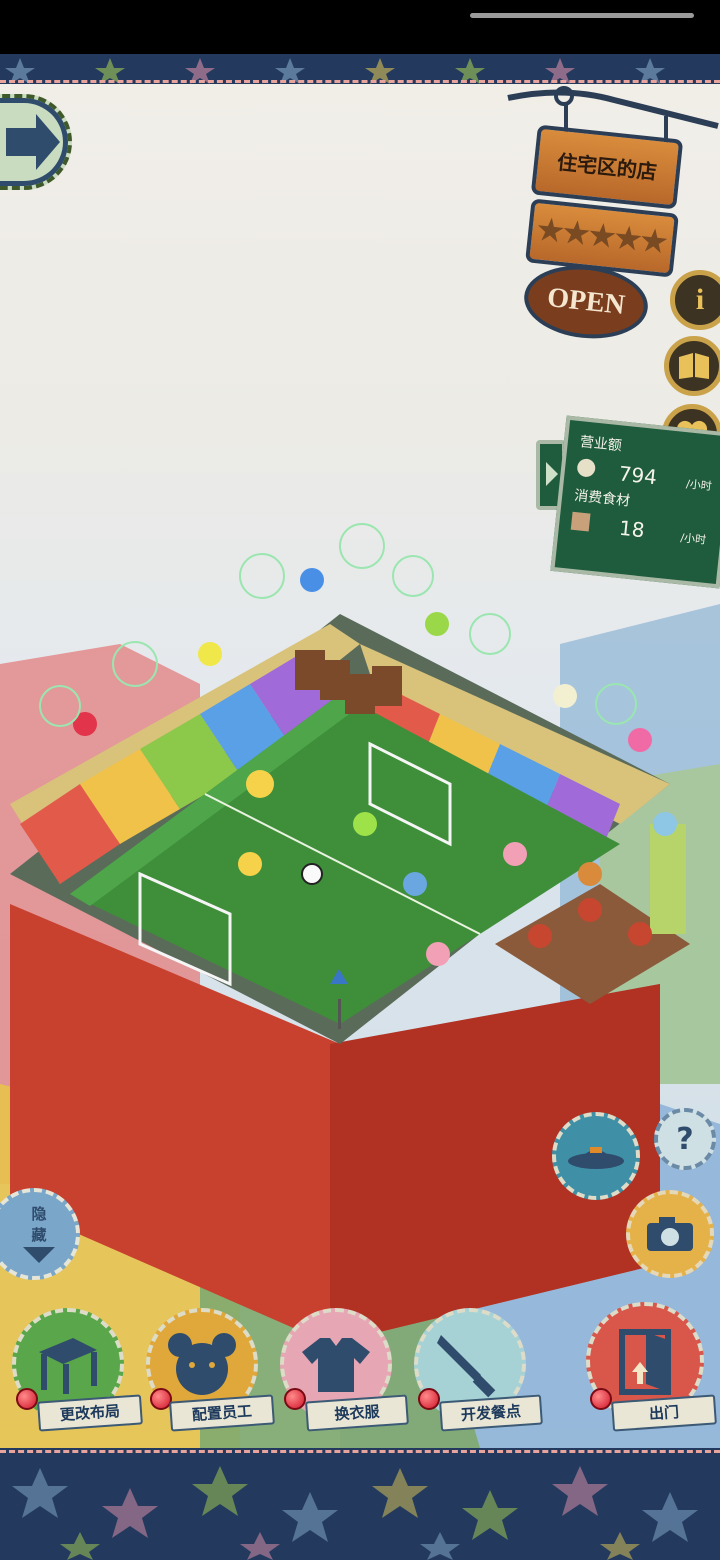 The image size is (720, 1560). I want to click on camera-button, so click(670, 1234).